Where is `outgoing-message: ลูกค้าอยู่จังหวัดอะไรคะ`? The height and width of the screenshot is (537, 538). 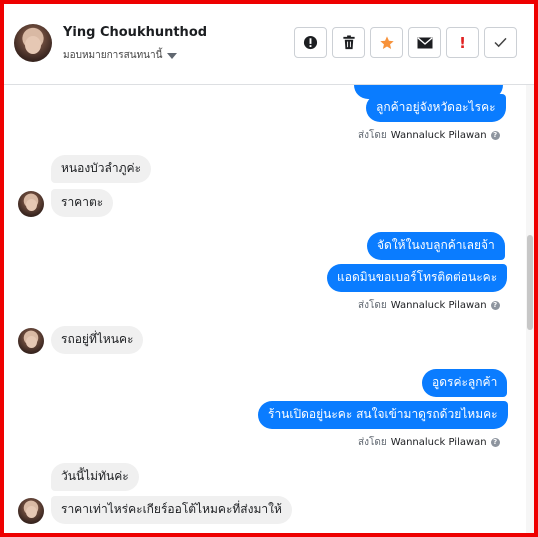 outgoing-message: ลูกค้าอยู่จังหวัดอะไรคะ is located at coordinates (436, 108).